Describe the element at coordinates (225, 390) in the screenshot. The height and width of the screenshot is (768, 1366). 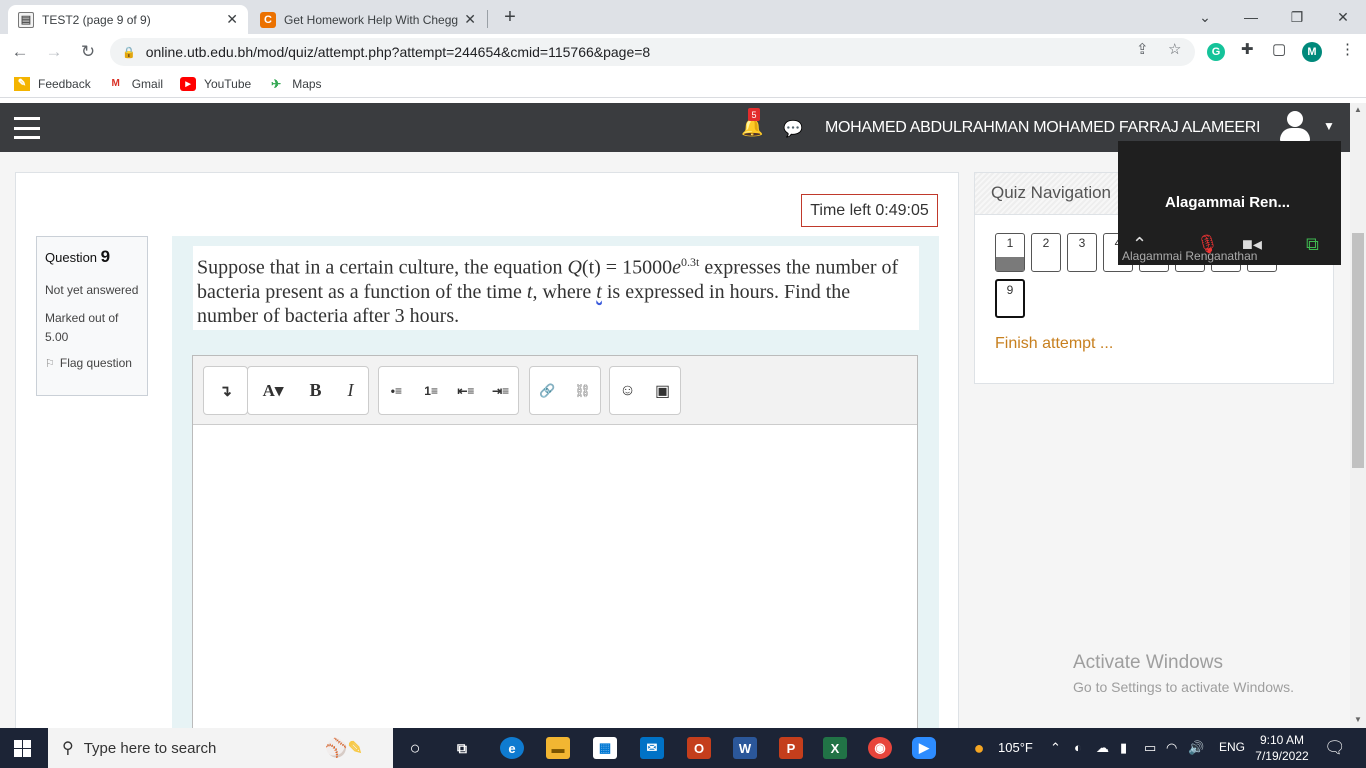
I see `show-more-buttons-icon: ↴` at that location.